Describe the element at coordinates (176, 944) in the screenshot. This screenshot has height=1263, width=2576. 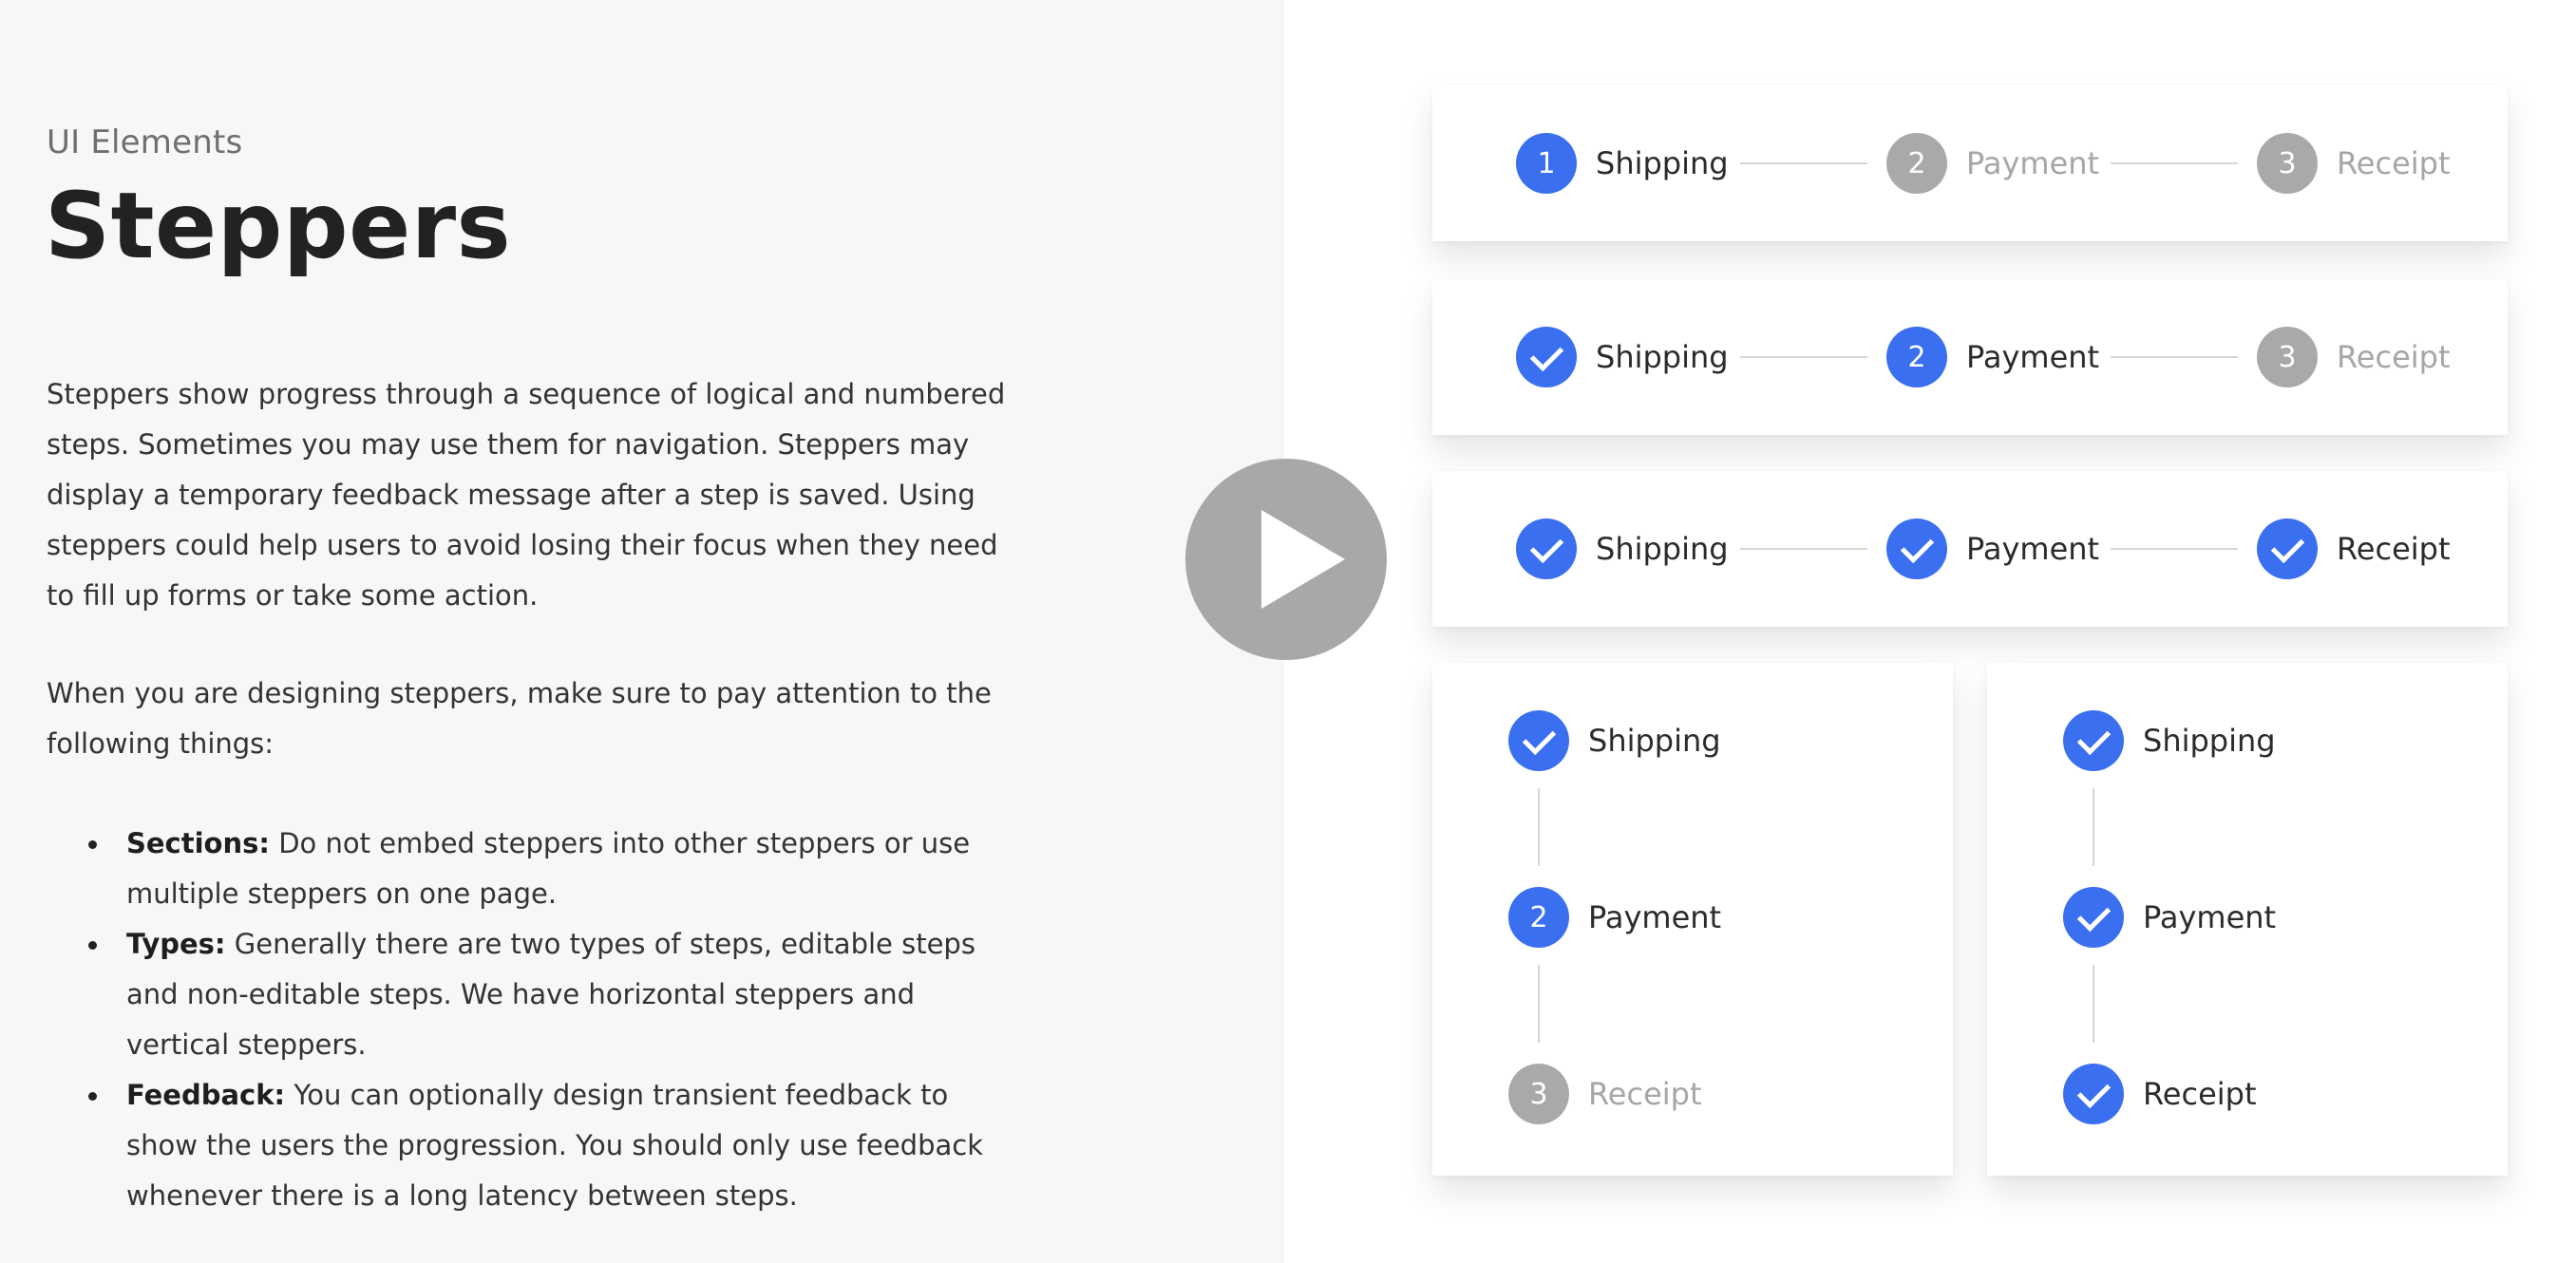
I see `bullet-title: Types:` at that location.